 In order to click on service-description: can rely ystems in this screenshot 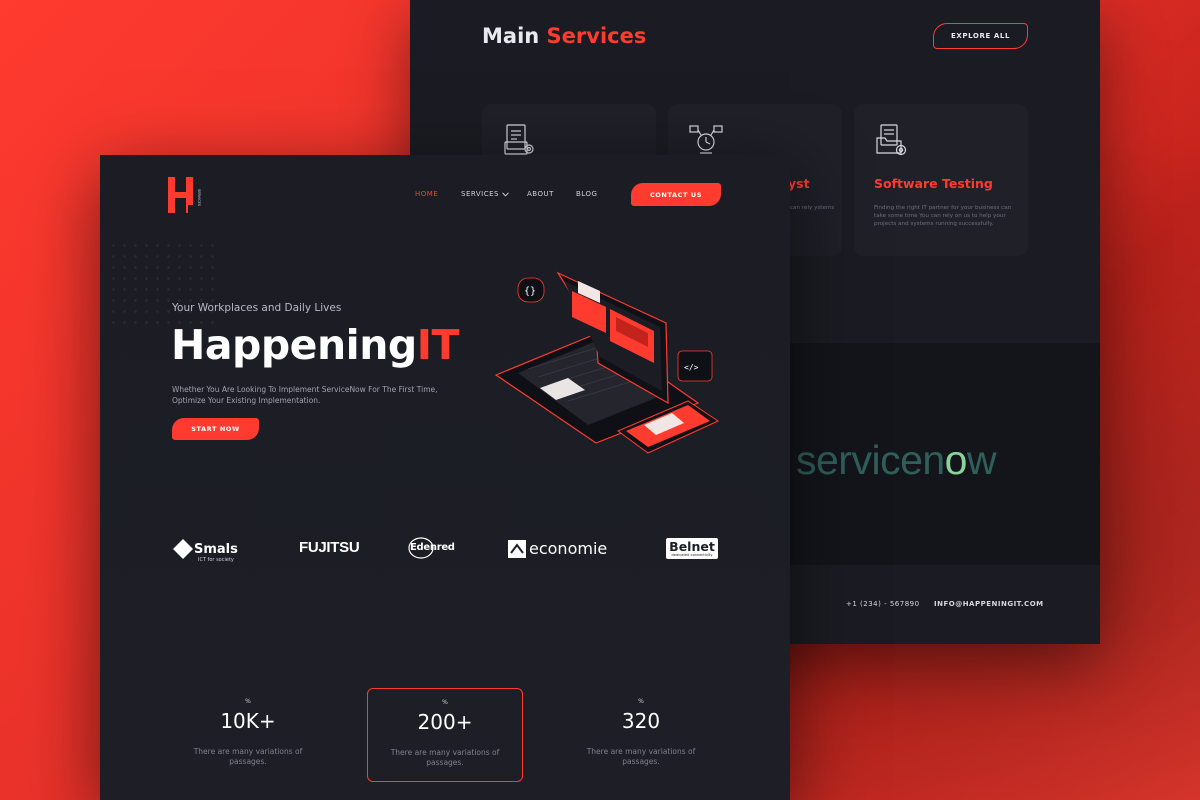, I will do `click(812, 208)`.